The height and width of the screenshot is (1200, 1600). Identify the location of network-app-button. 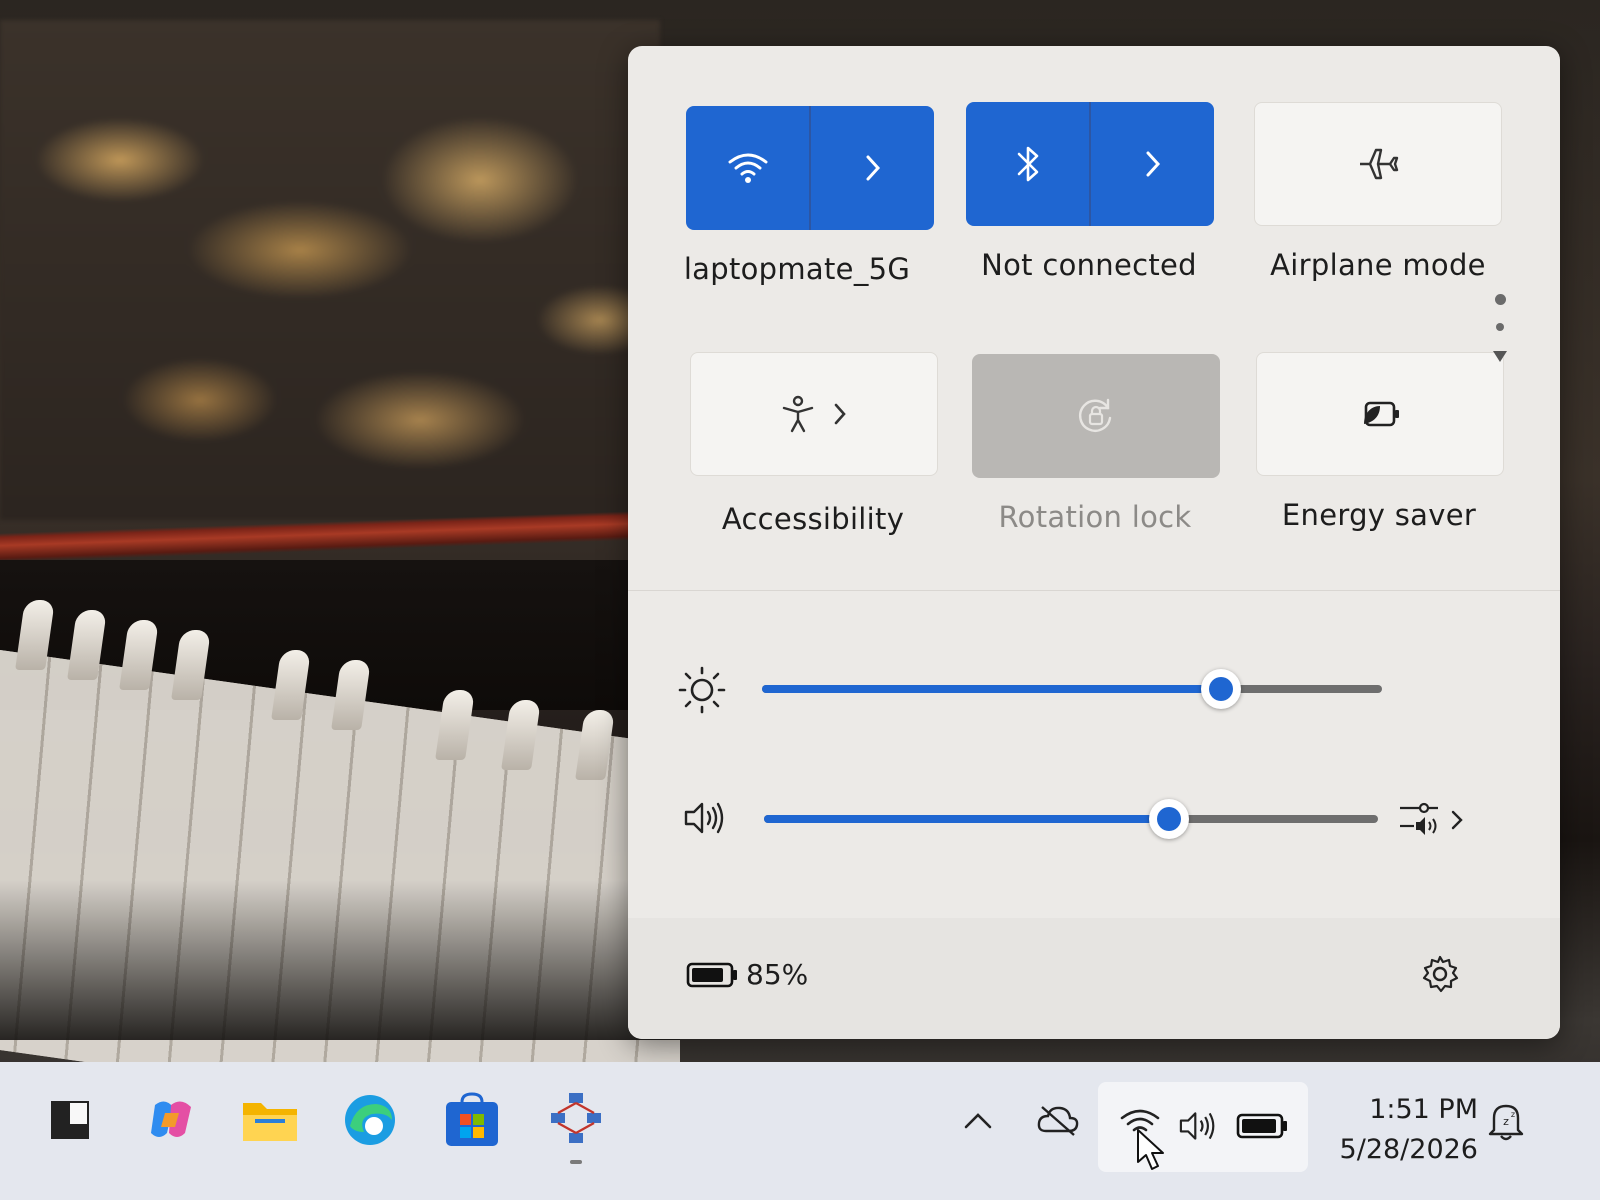
(576, 1120).